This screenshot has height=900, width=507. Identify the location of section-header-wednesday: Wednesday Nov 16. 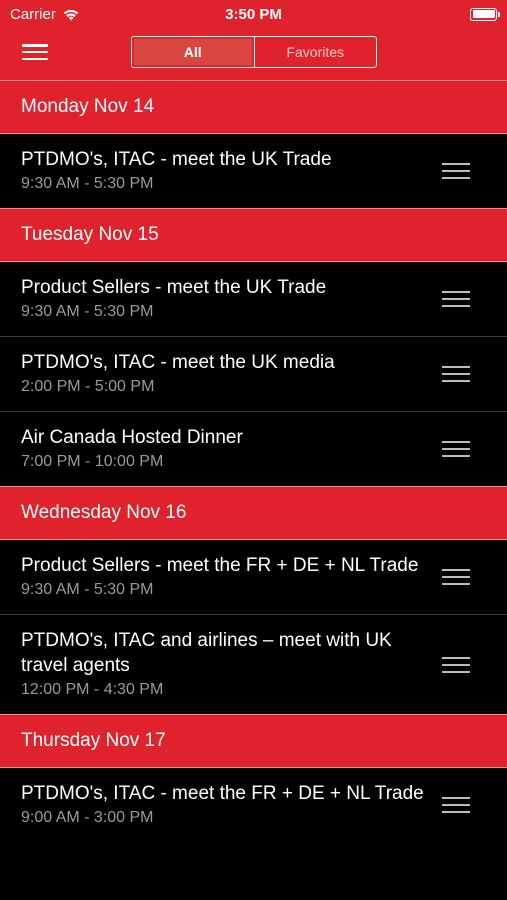
(253, 513).